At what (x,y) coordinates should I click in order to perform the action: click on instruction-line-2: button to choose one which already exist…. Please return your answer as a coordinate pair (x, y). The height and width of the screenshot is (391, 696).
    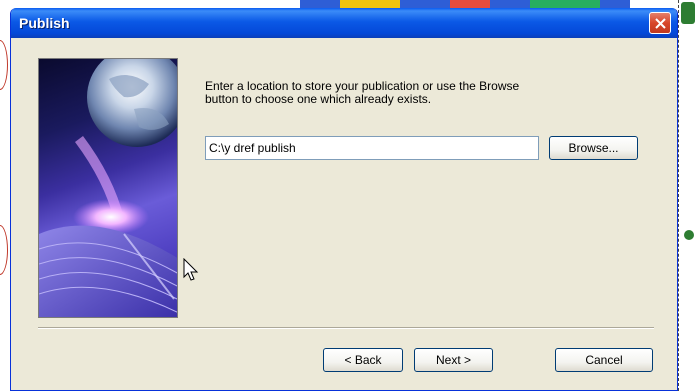
    Looking at the image, I should click on (318, 99).